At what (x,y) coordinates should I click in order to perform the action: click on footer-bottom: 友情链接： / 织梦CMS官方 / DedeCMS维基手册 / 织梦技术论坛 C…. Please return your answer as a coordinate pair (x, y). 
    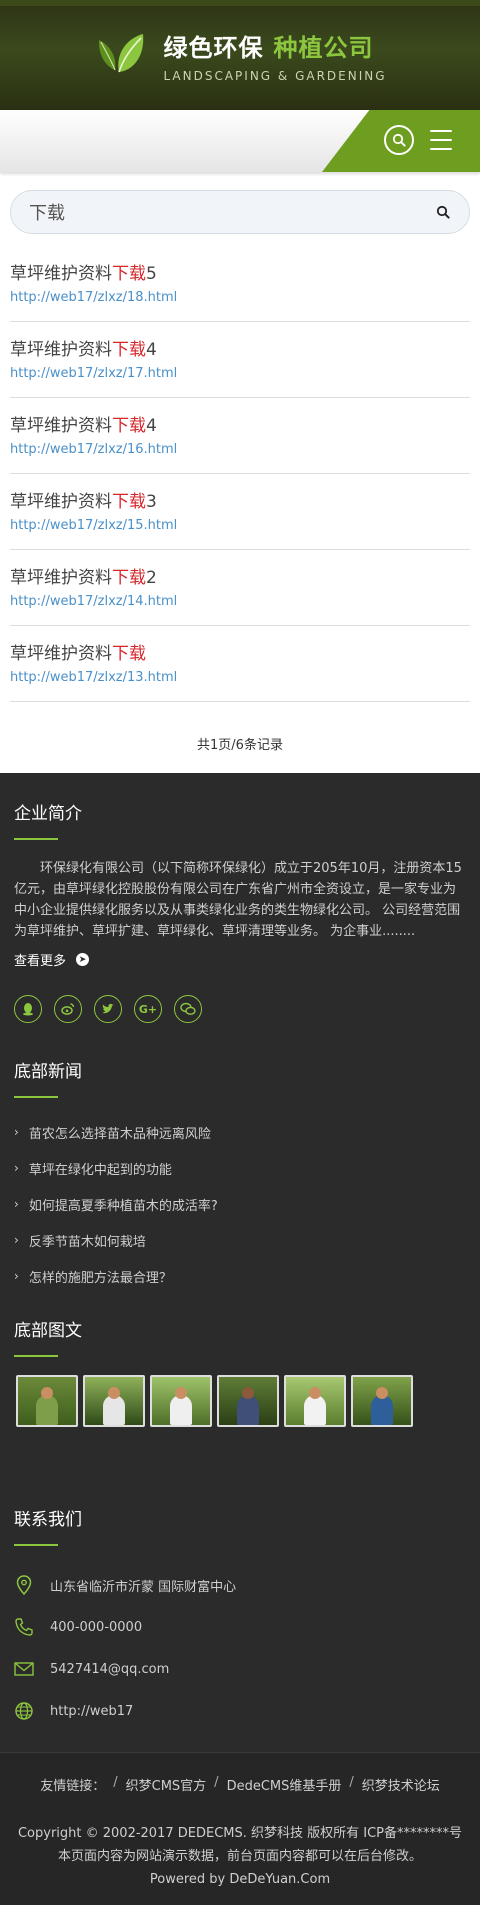
    Looking at the image, I should click on (240, 1828).